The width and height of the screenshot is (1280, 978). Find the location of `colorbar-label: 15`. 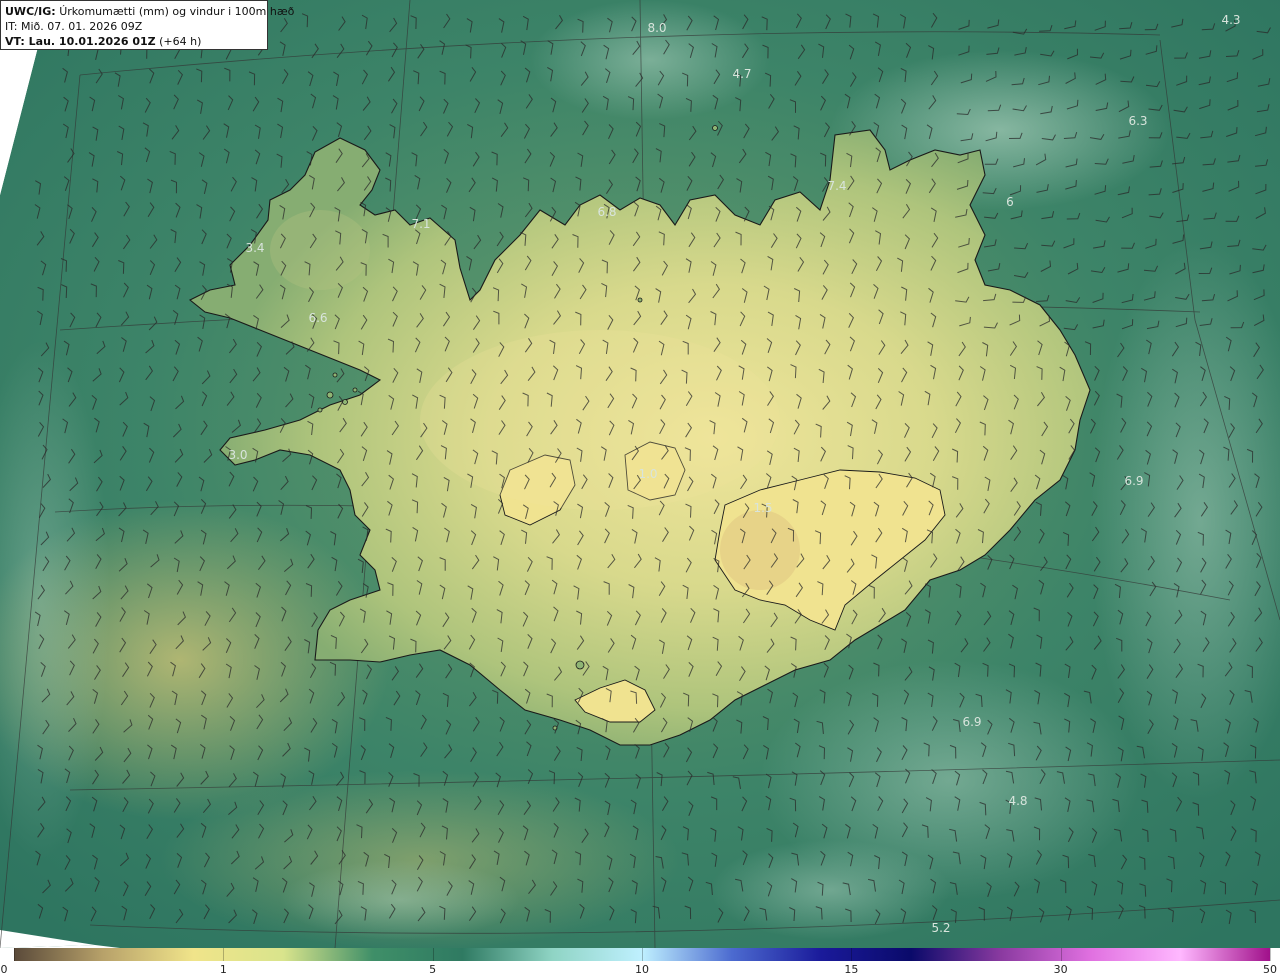

colorbar-label: 15 is located at coordinates (851, 969).